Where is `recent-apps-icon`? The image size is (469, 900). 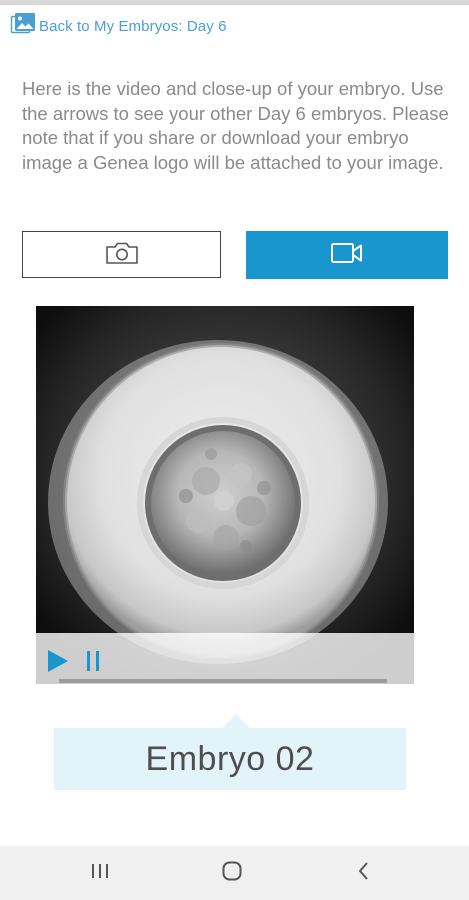 recent-apps-icon is located at coordinates (100, 873).